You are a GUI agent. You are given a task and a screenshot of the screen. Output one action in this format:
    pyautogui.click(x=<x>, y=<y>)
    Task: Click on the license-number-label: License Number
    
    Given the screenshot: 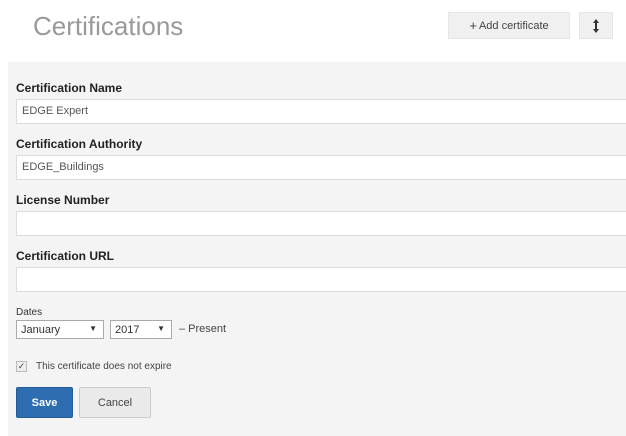 What is the action you would take?
    pyautogui.click(x=63, y=200)
    